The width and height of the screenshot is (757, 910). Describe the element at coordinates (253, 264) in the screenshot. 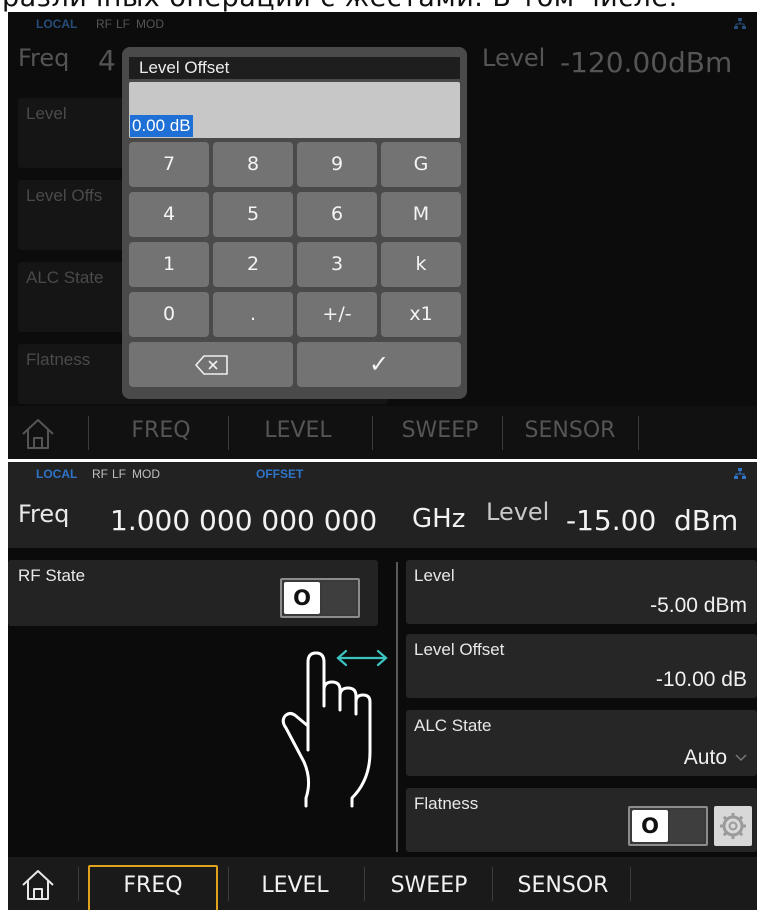

I see `key-2: 2` at that location.